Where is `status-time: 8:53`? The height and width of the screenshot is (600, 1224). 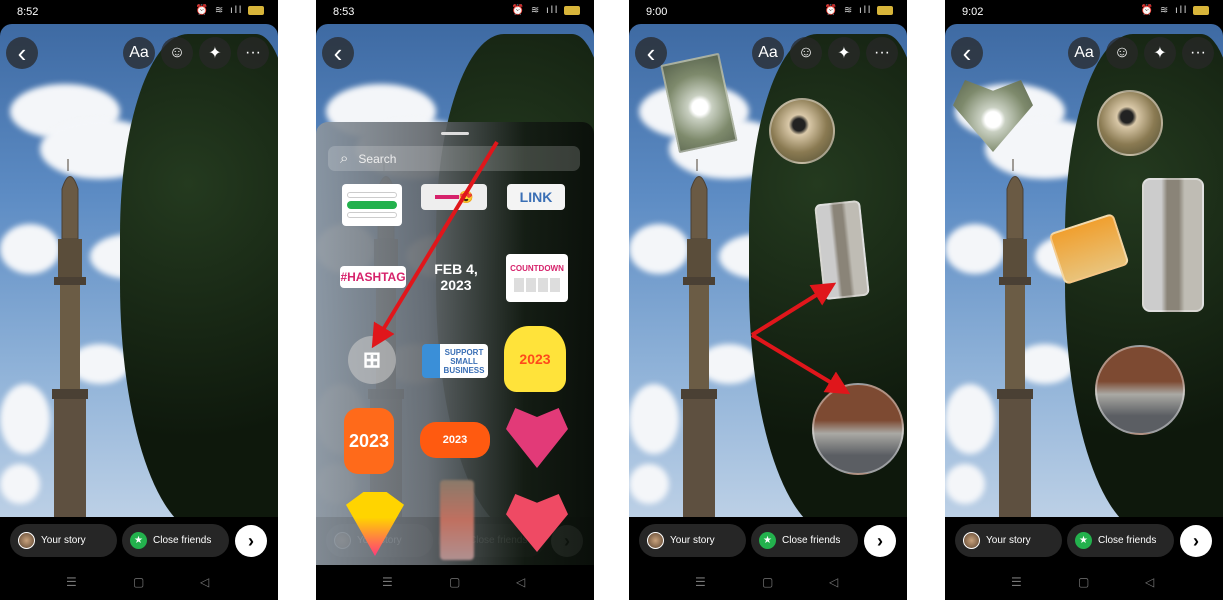 status-time: 8:53 is located at coordinates (344, 12).